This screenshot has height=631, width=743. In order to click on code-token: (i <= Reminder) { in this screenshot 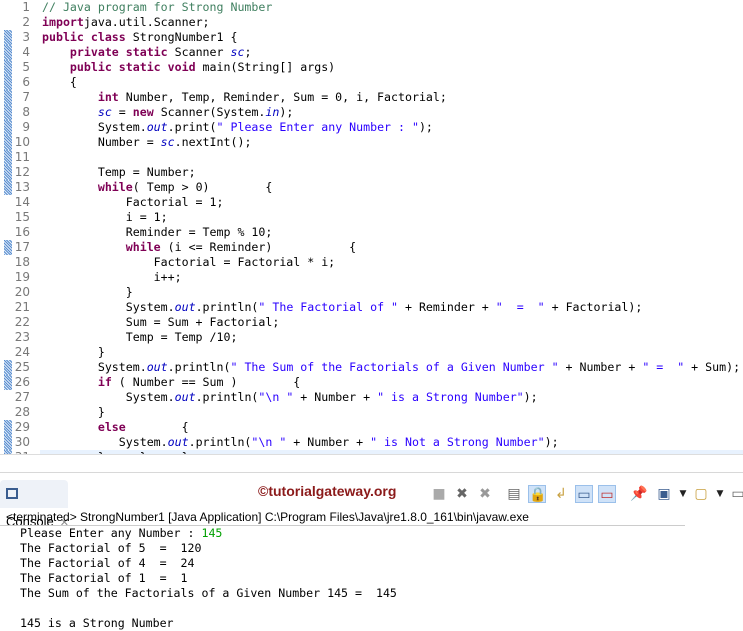, I will do `click(258, 247)`.